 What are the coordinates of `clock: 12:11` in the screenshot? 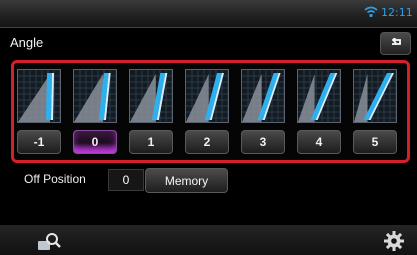 It's located at (397, 12).